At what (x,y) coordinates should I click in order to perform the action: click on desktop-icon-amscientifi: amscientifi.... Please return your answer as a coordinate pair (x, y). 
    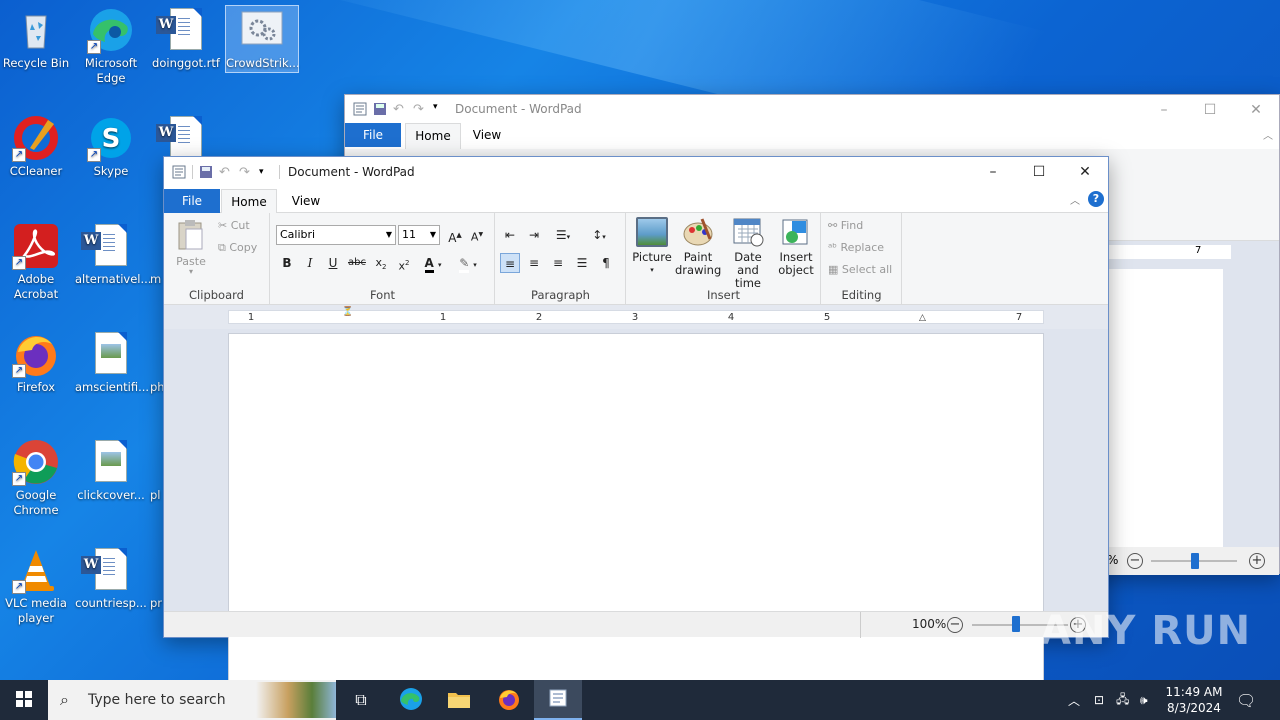
    Looking at the image, I should click on (112, 362).